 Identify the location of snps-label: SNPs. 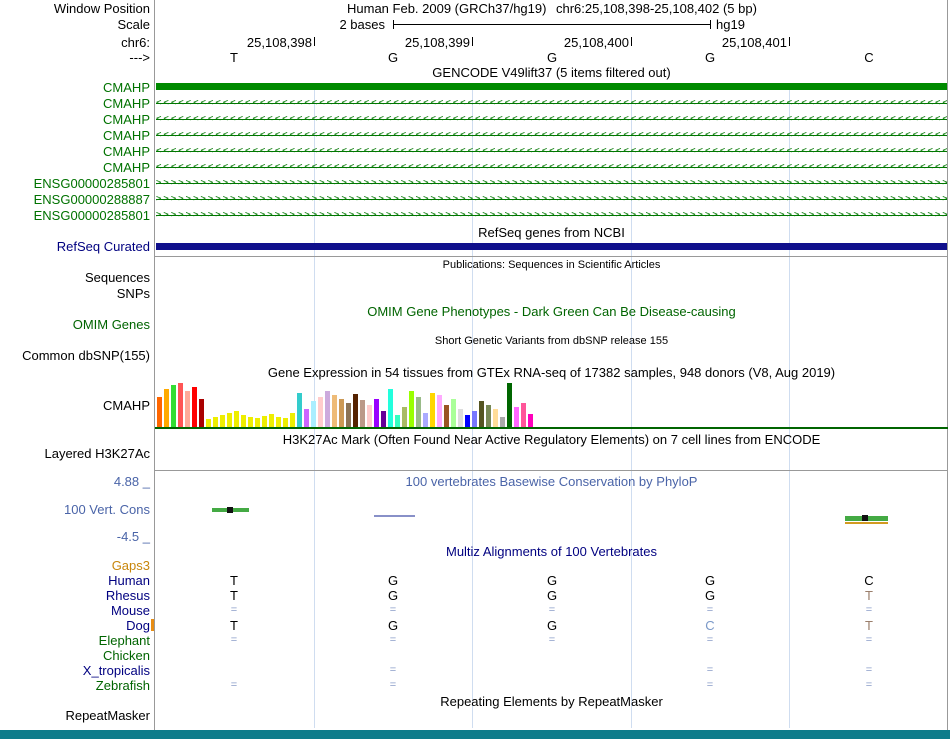
(75, 293).